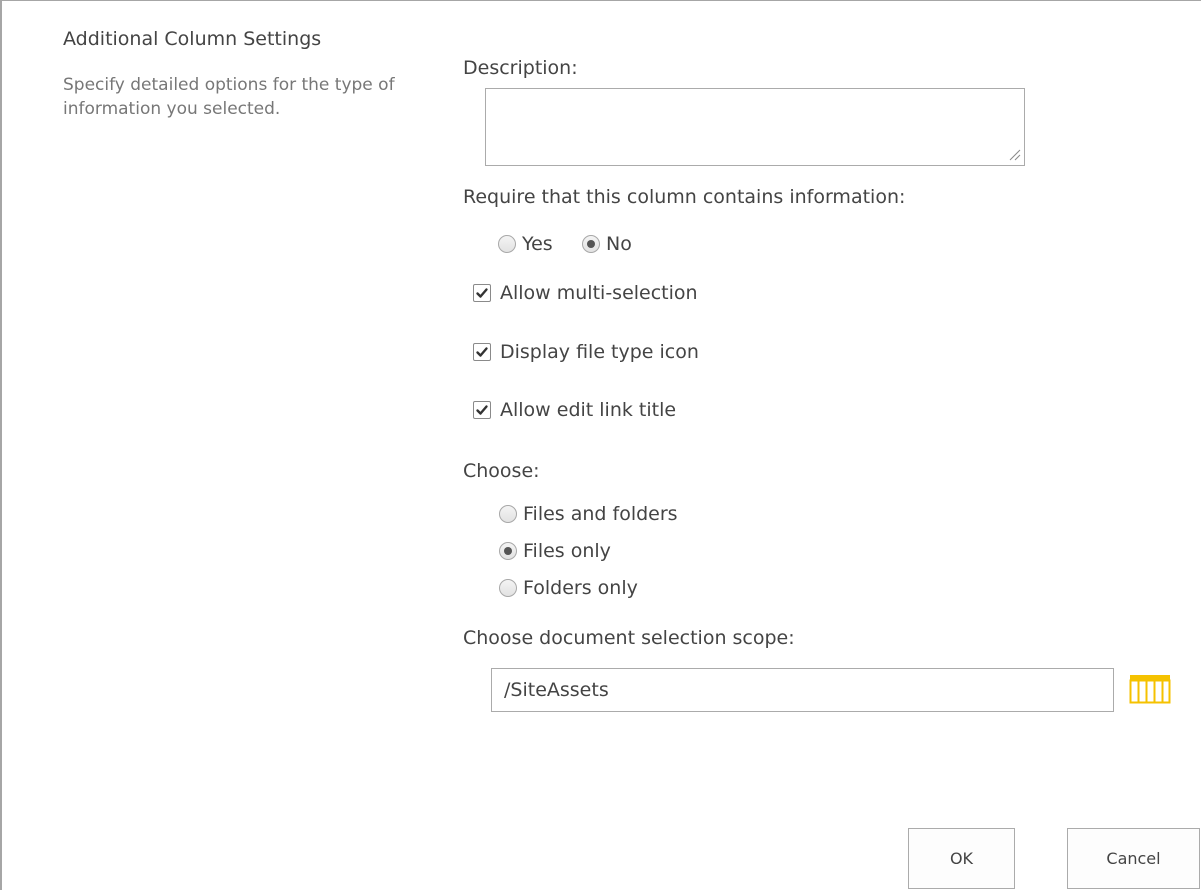 The width and height of the screenshot is (1201, 890). I want to click on choose-files-and-folders-option: Files and folders, so click(588, 514).